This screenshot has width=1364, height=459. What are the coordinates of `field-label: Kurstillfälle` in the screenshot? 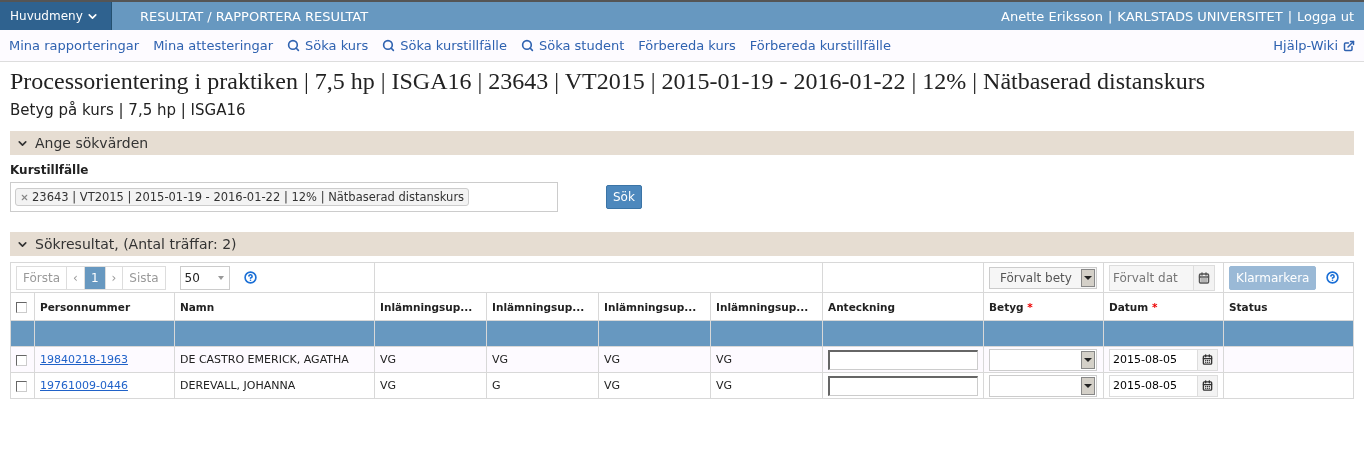 It's located at (50, 170).